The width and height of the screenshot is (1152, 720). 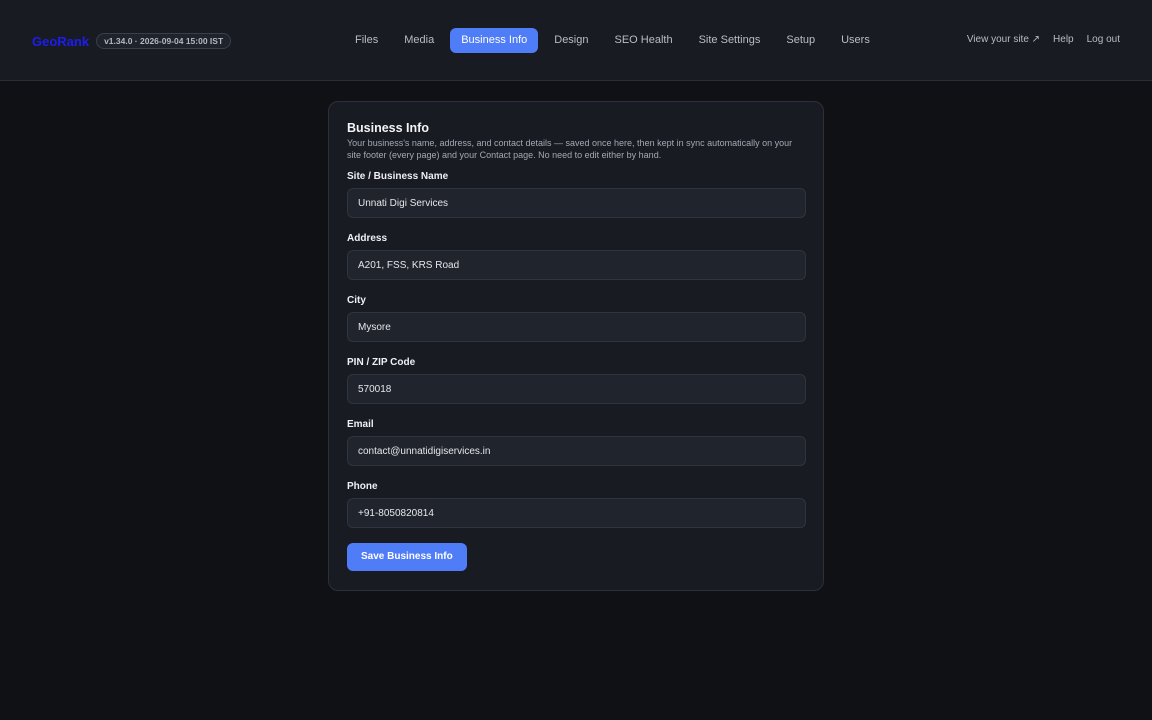 I want to click on city-input, so click(x=576, y=327).